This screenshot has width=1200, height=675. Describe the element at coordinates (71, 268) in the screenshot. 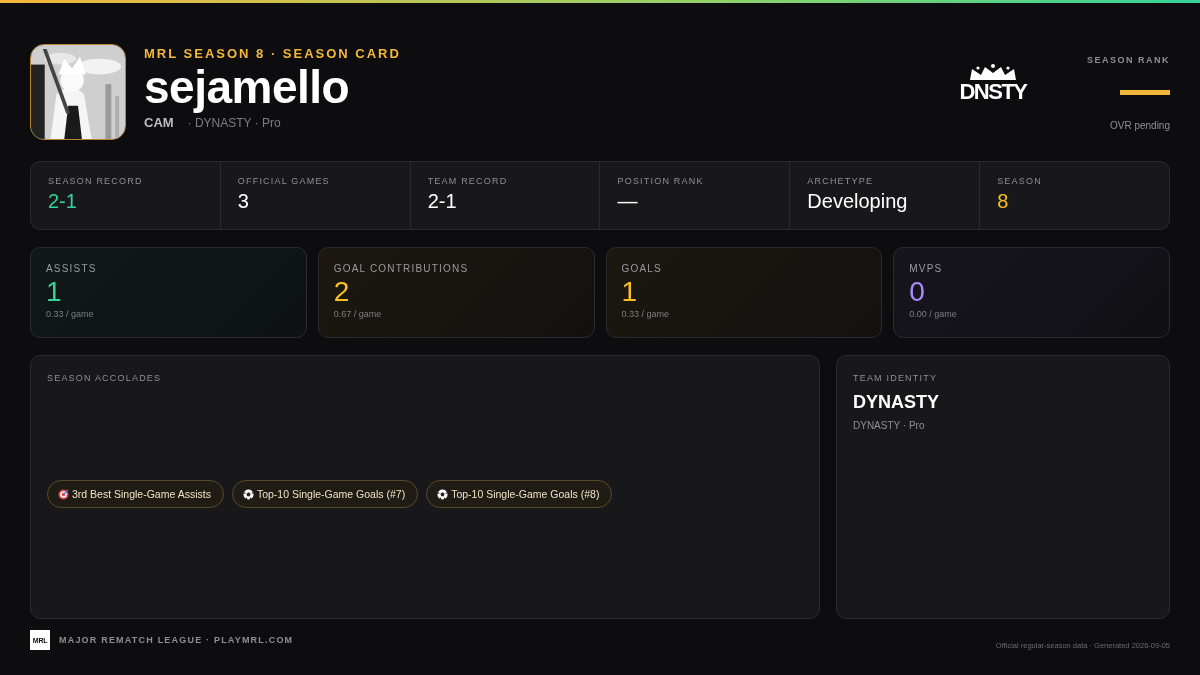

I see `tile-label: ASSISTS` at that location.